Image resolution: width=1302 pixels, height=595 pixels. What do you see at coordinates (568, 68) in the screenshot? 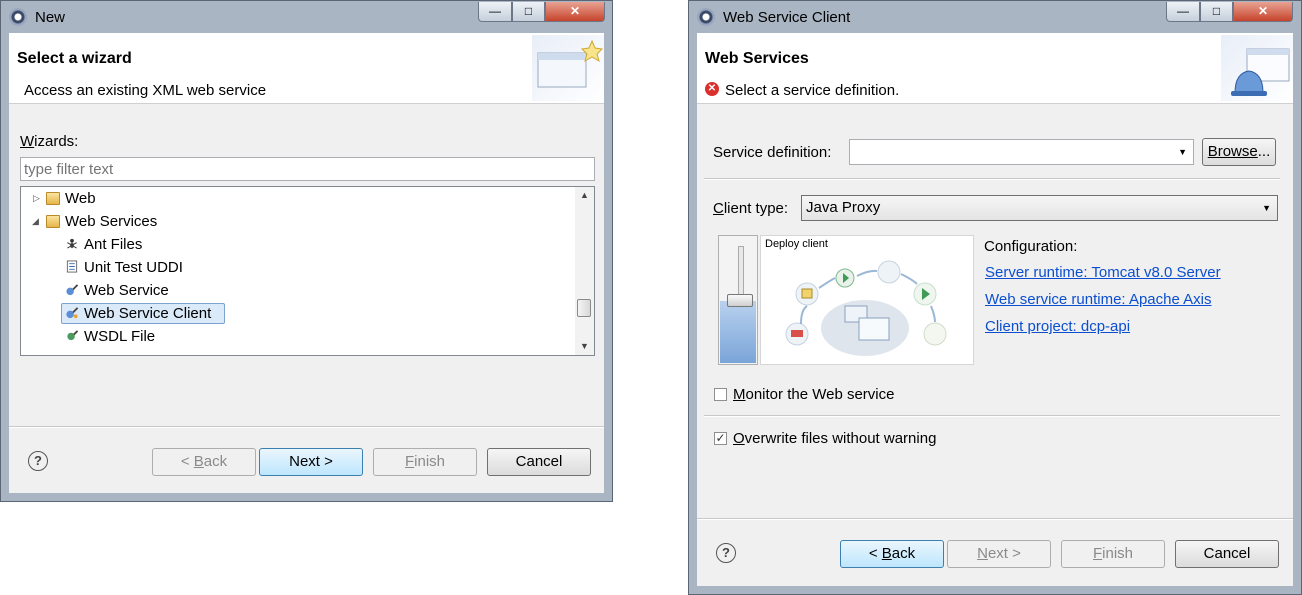
I see `new-wizard-banner-icon` at bounding box center [568, 68].